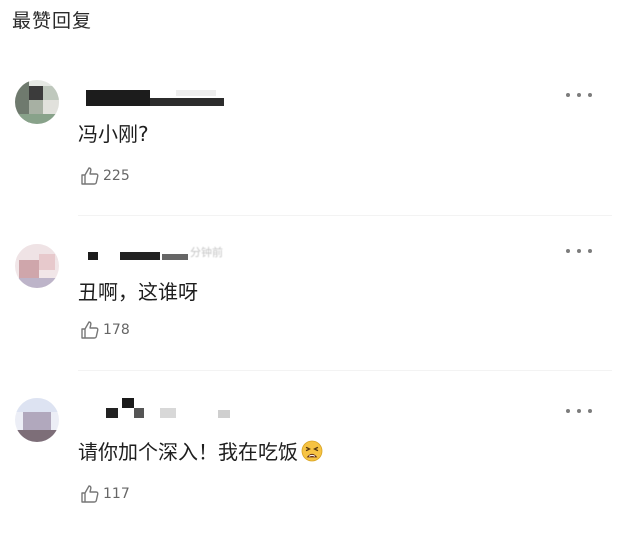 The image size is (632, 539). I want to click on like-button: 178, so click(105, 330).